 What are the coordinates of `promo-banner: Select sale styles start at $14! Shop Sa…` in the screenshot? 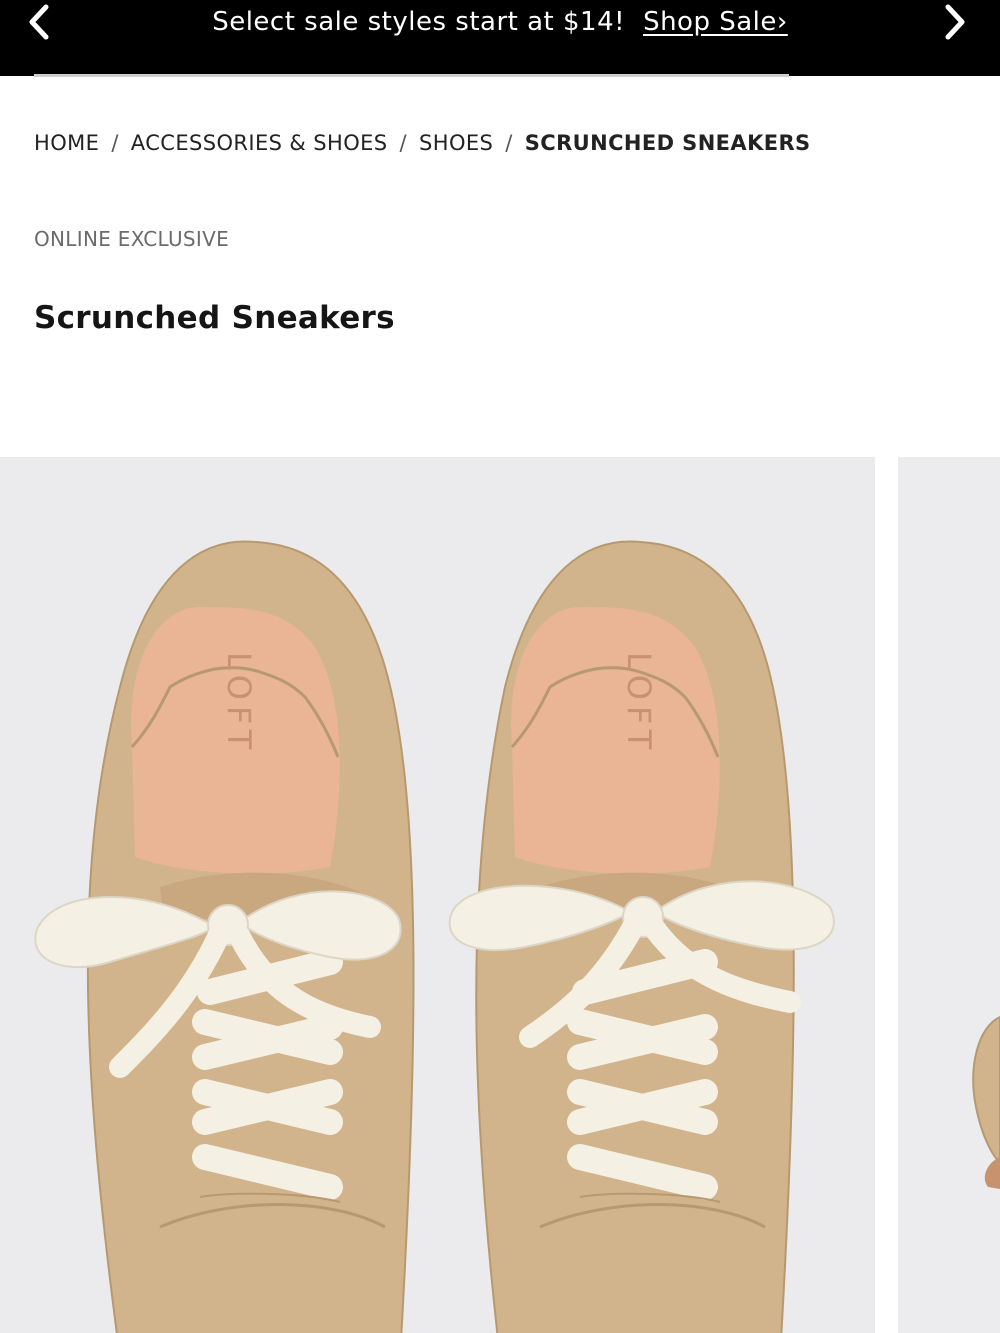 It's located at (500, 38).